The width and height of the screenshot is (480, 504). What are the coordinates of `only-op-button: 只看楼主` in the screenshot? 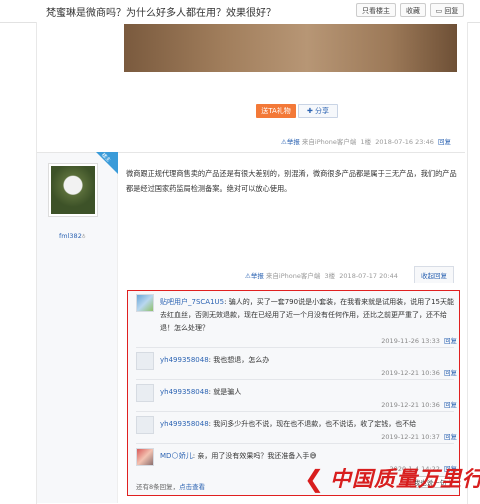 It's located at (376, 10).